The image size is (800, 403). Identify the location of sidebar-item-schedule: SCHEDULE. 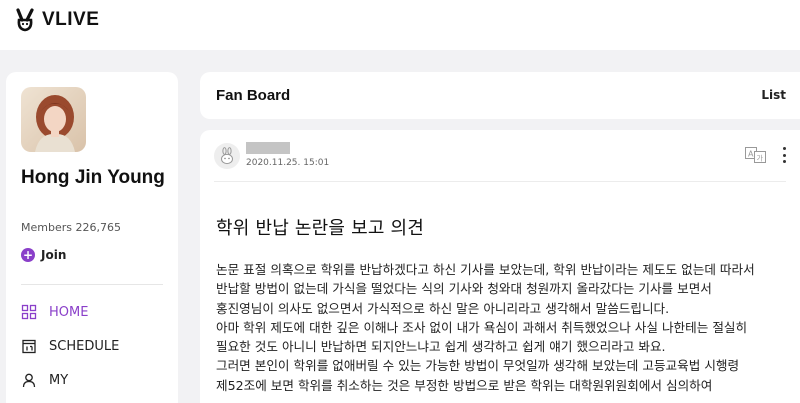
(70, 346).